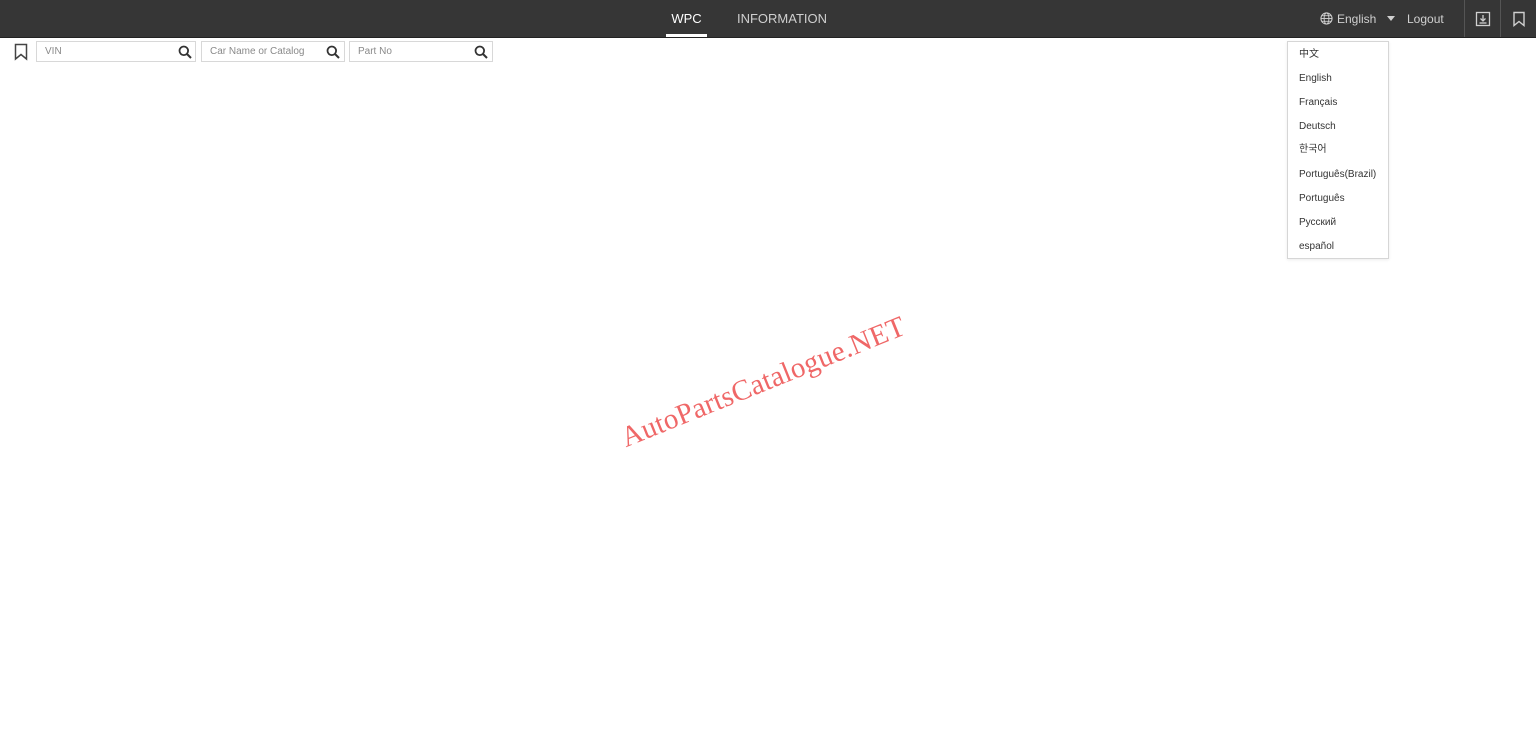 This screenshot has width=1536, height=754. Describe the element at coordinates (763, 382) in the screenshot. I see `watermark-text: AutoPartsCatalogue.NET` at that location.